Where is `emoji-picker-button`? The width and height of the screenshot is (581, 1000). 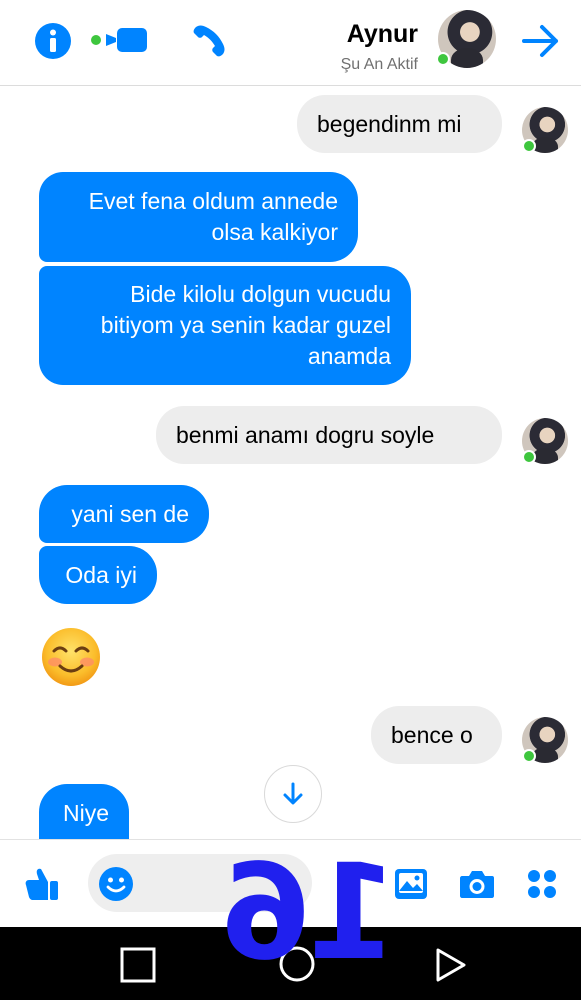
emoji-picker-button is located at coordinates (116, 884).